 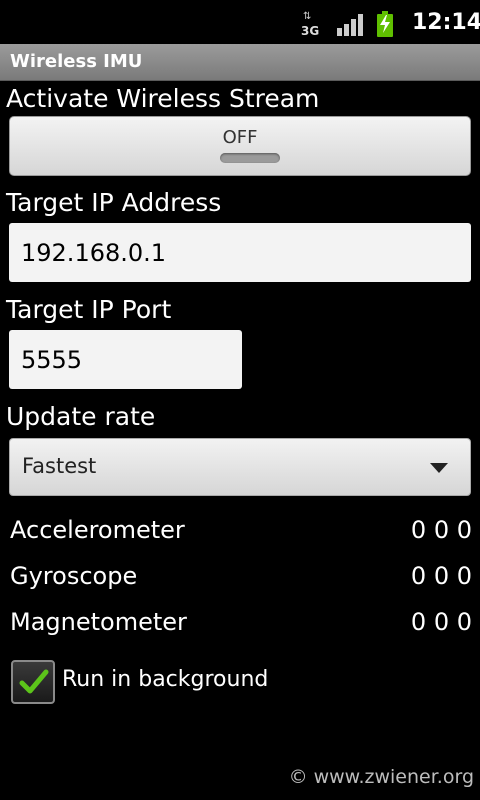 What do you see at coordinates (250, 158) in the screenshot?
I see `toggle-indicator-light` at bounding box center [250, 158].